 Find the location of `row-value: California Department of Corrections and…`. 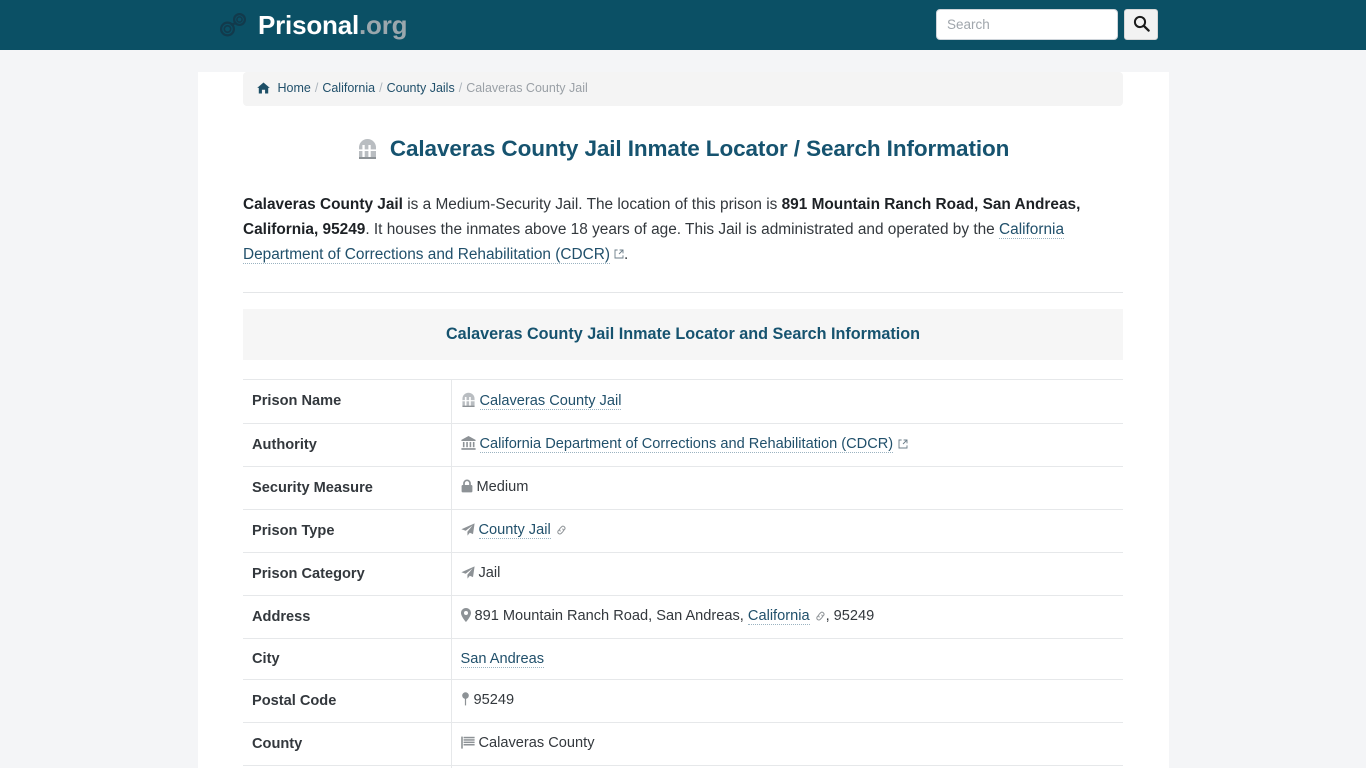

row-value: California Department of Corrections and… is located at coordinates (787, 444).